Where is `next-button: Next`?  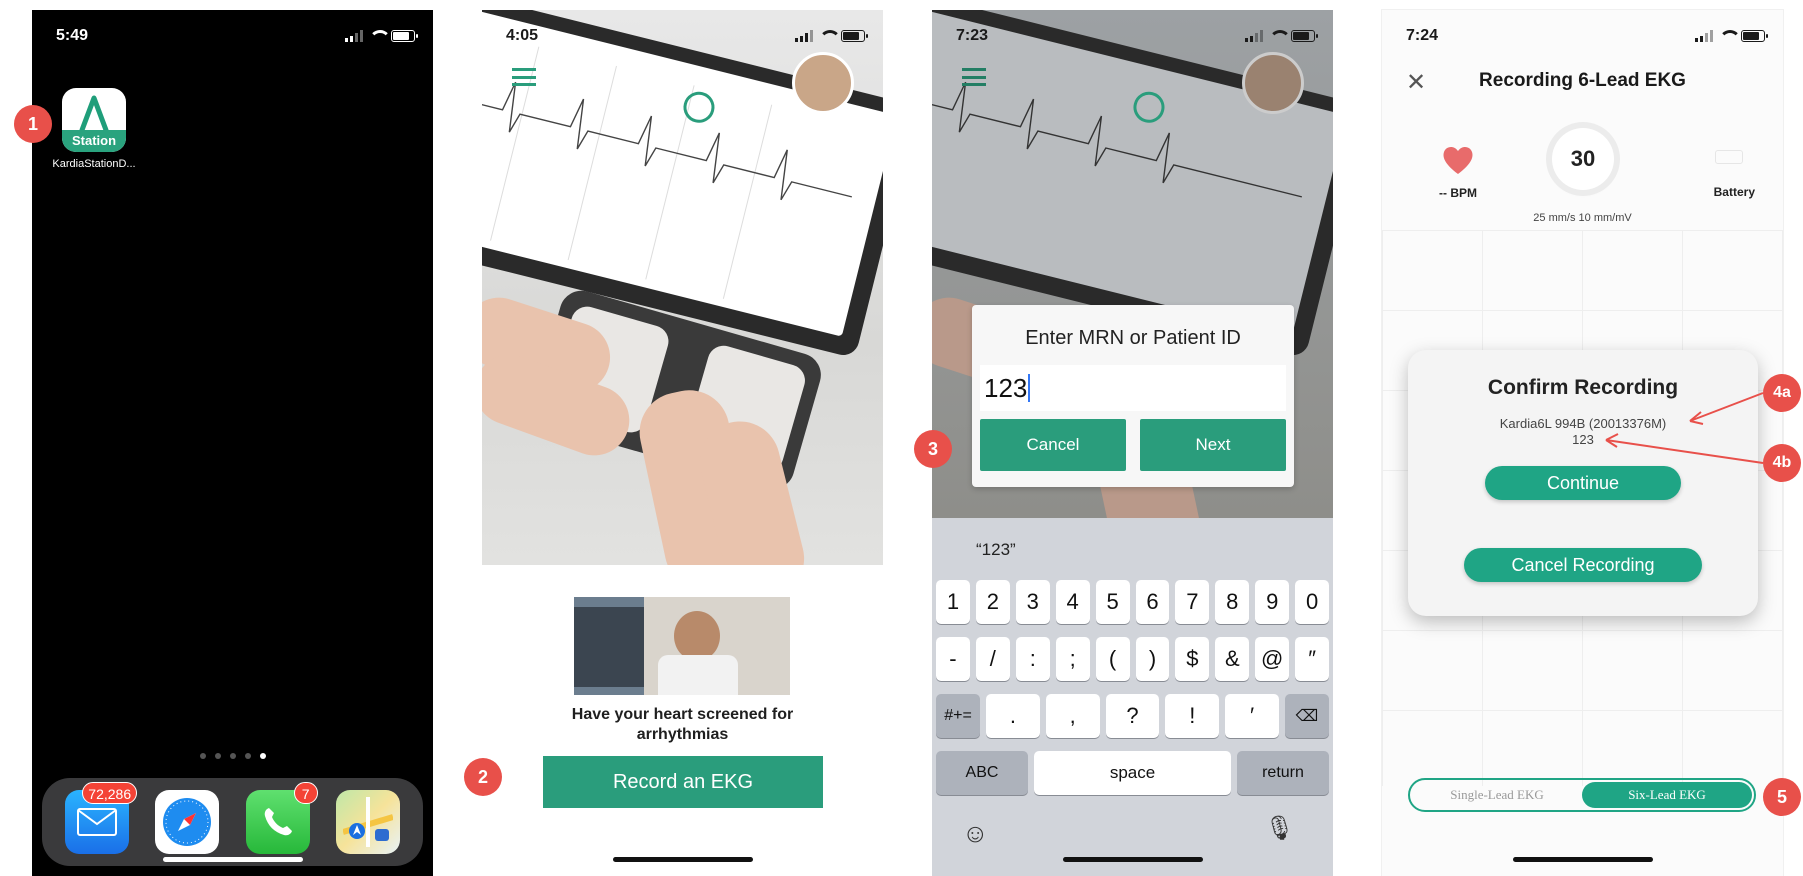 next-button: Next is located at coordinates (1213, 445).